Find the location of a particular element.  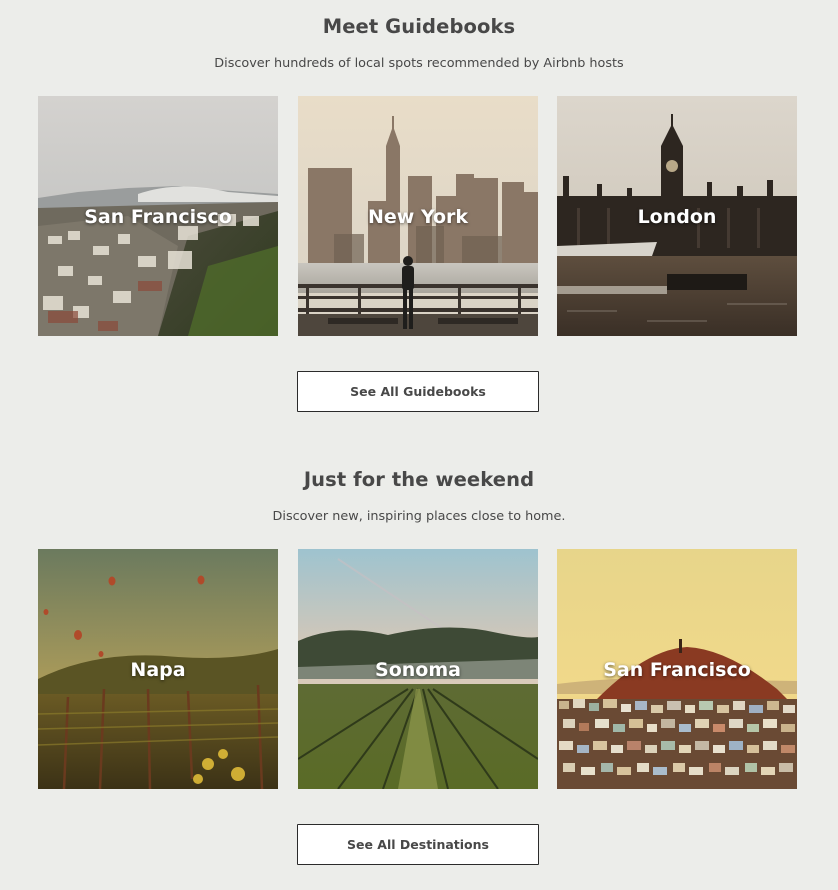

see-all-guidebooks-button: See All Guidebooks is located at coordinates (418, 391).